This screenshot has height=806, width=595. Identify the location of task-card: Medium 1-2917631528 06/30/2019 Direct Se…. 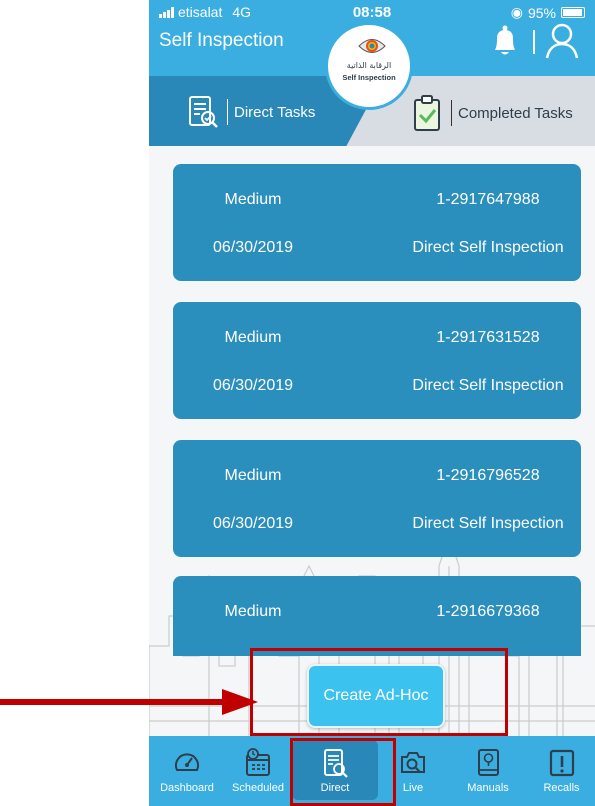
(377, 360).